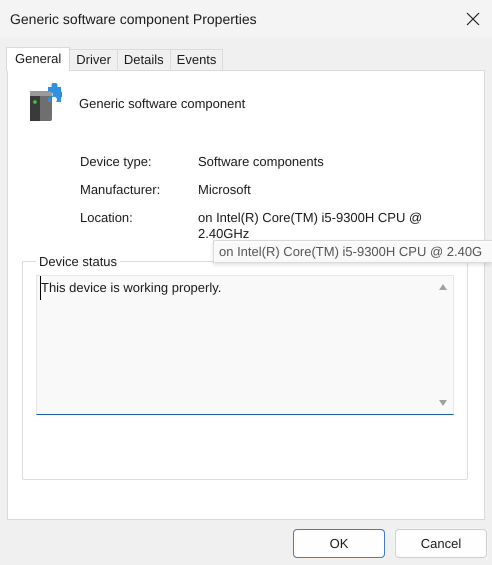 This screenshot has width=492, height=565. I want to click on dialog-button: OK, so click(339, 543).